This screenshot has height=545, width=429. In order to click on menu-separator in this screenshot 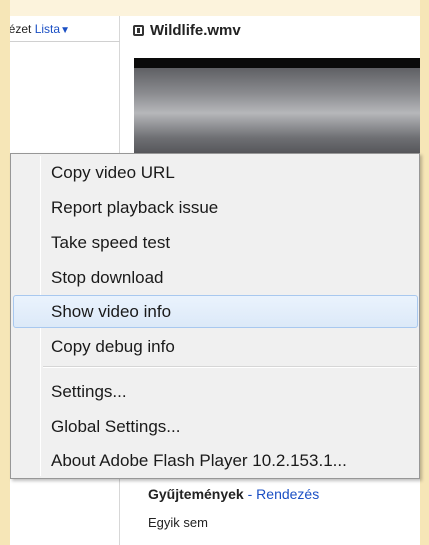, I will do `click(230, 367)`.